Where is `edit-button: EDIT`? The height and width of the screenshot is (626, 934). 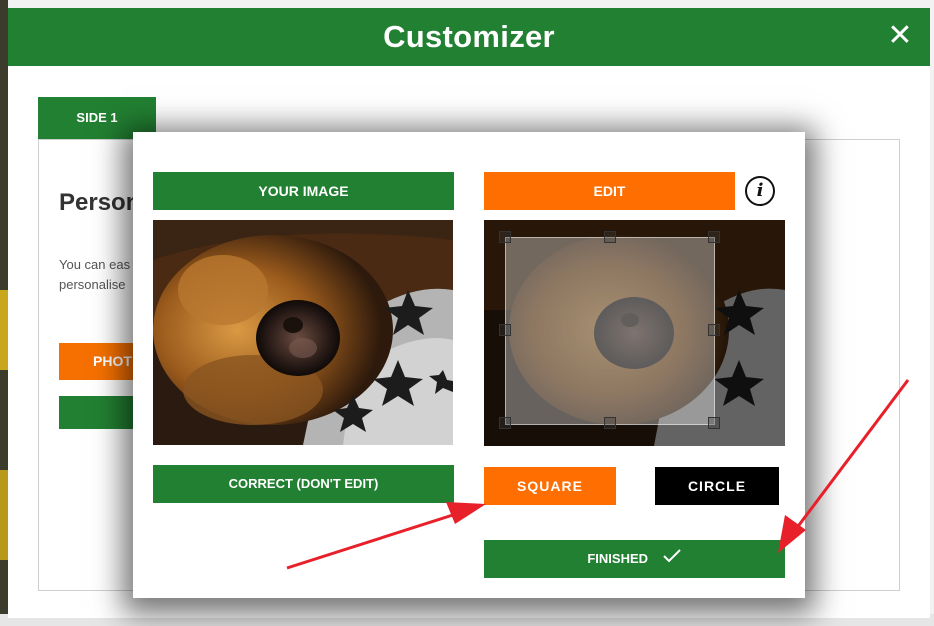 edit-button: EDIT is located at coordinates (609, 191).